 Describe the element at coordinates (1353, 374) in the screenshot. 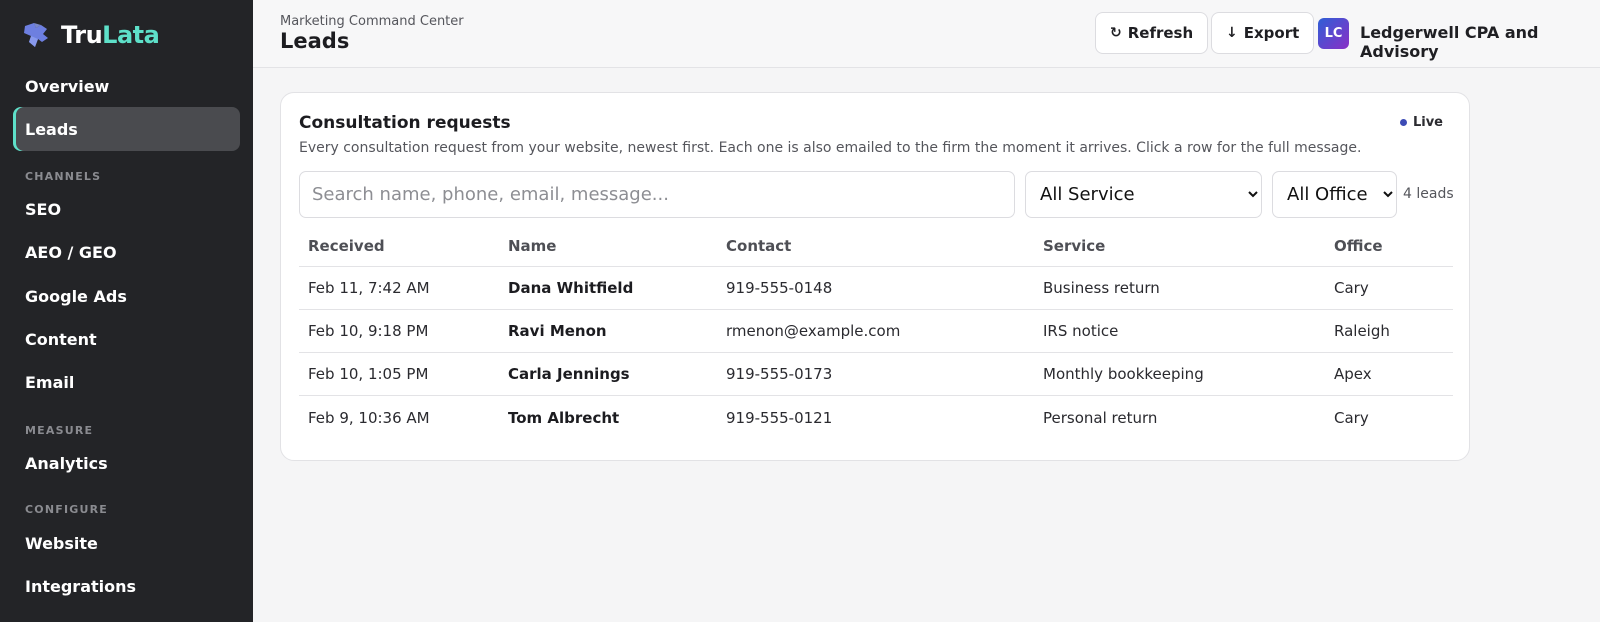

I see `cell-office: Apex` at that location.